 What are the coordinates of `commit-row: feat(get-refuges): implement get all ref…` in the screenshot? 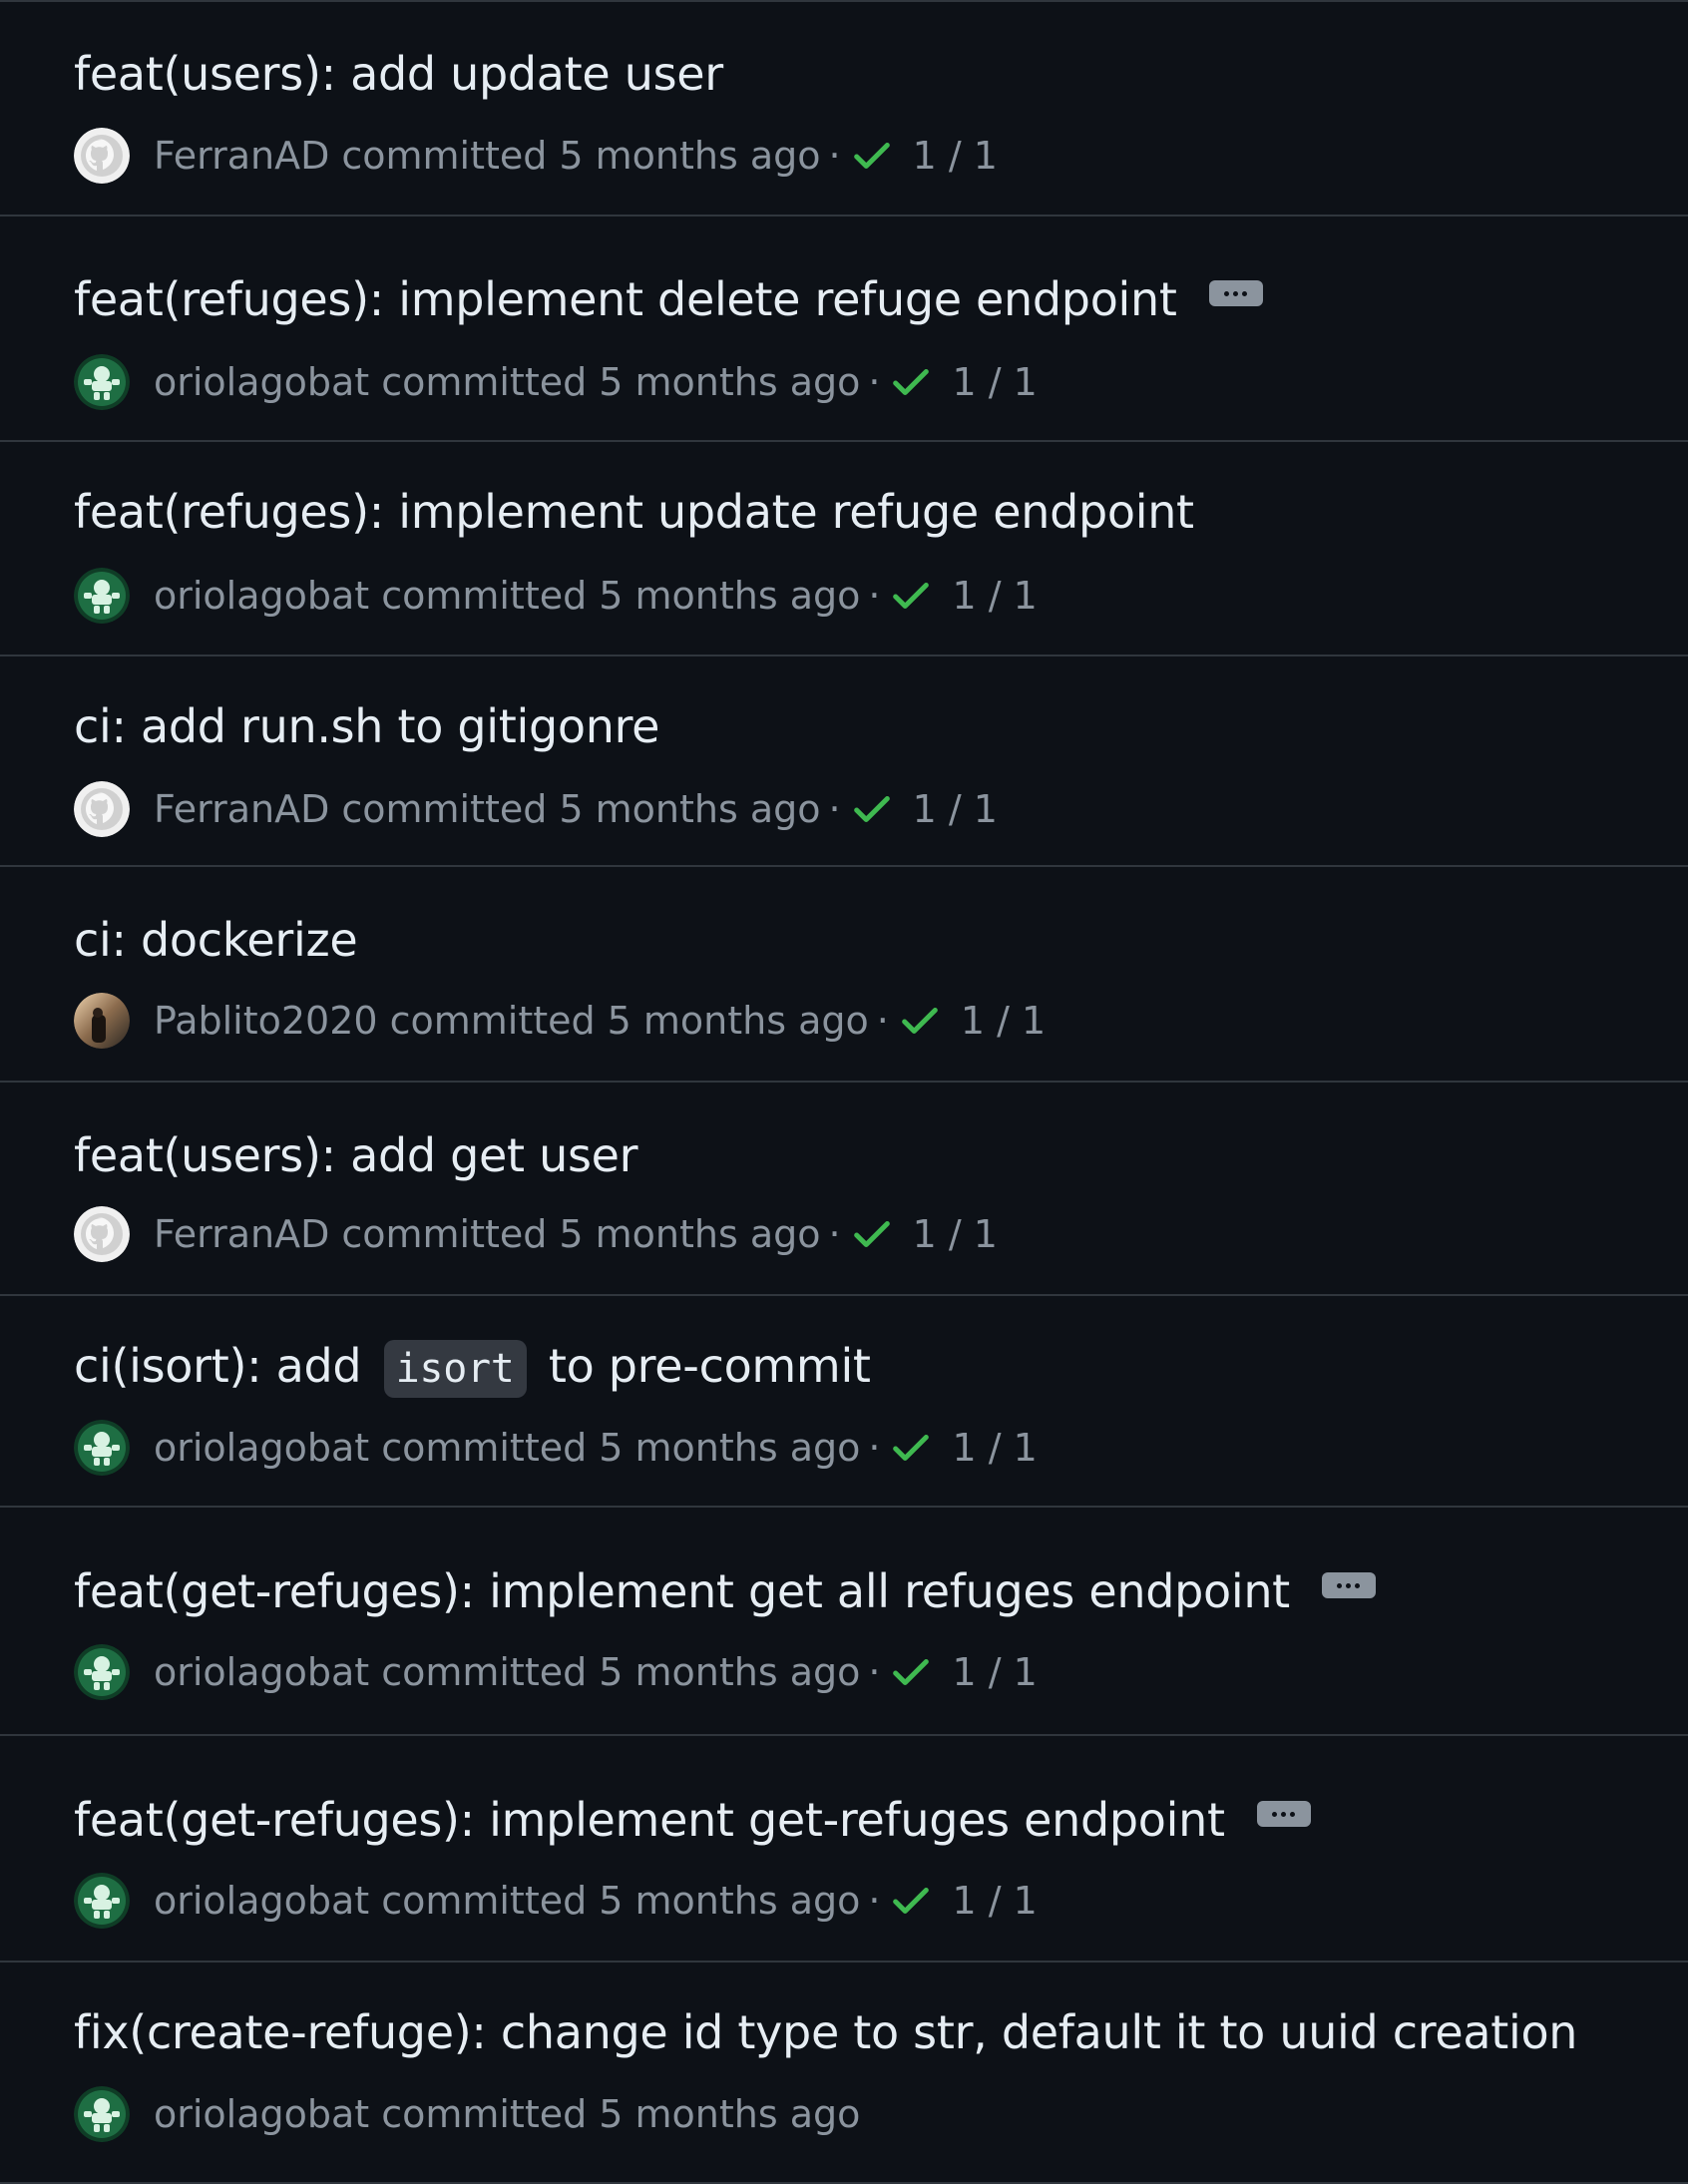 It's located at (844, 1622).